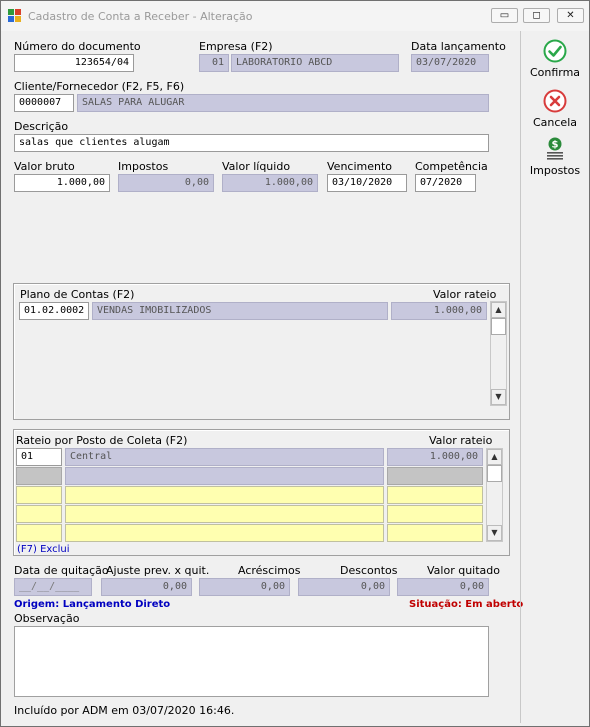 This screenshot has width=590, height=727. I want to click on valor-liquido-label: Valor líquido, so click(256, 166).